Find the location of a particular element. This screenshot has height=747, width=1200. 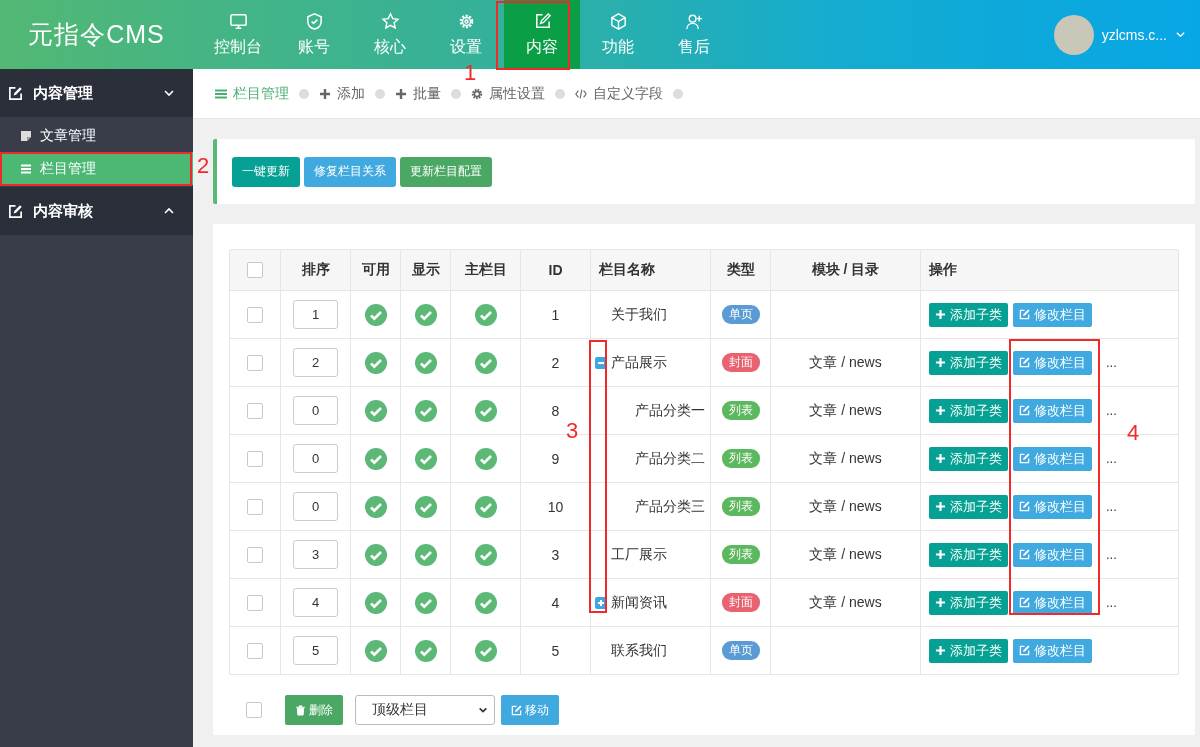

tab: 属性设置 is located at coordinates (508, 93).